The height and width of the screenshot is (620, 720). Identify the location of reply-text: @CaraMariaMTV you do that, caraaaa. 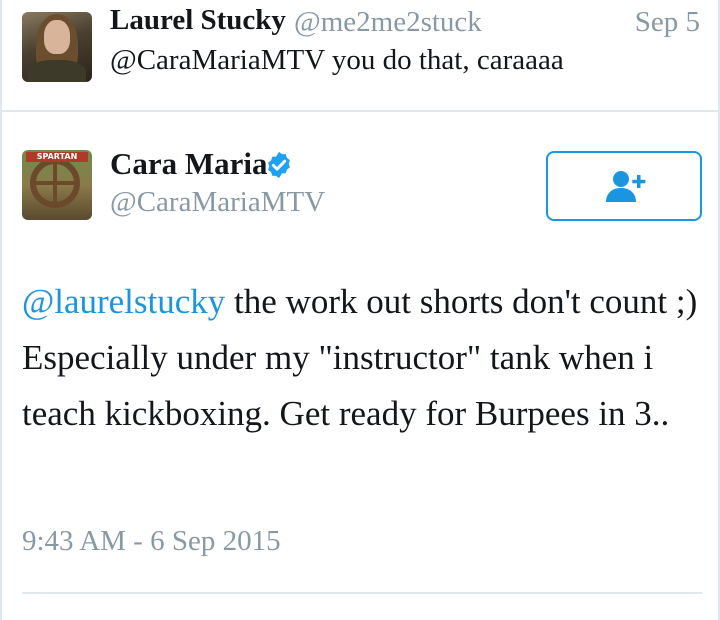
(337, 60).